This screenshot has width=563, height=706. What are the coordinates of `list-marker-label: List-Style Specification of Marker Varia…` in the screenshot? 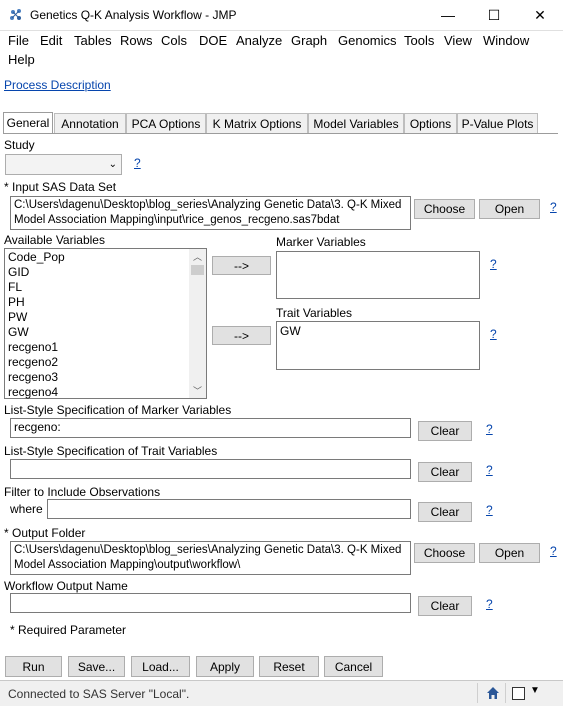 It's located at (118, 410).